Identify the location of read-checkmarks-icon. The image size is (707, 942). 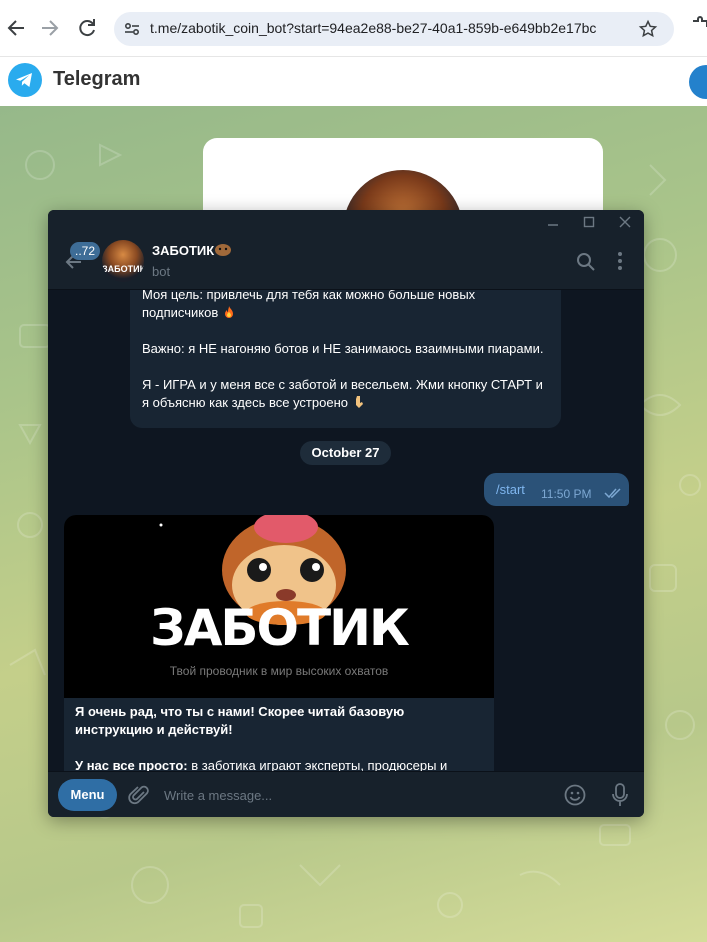
(612, 493).